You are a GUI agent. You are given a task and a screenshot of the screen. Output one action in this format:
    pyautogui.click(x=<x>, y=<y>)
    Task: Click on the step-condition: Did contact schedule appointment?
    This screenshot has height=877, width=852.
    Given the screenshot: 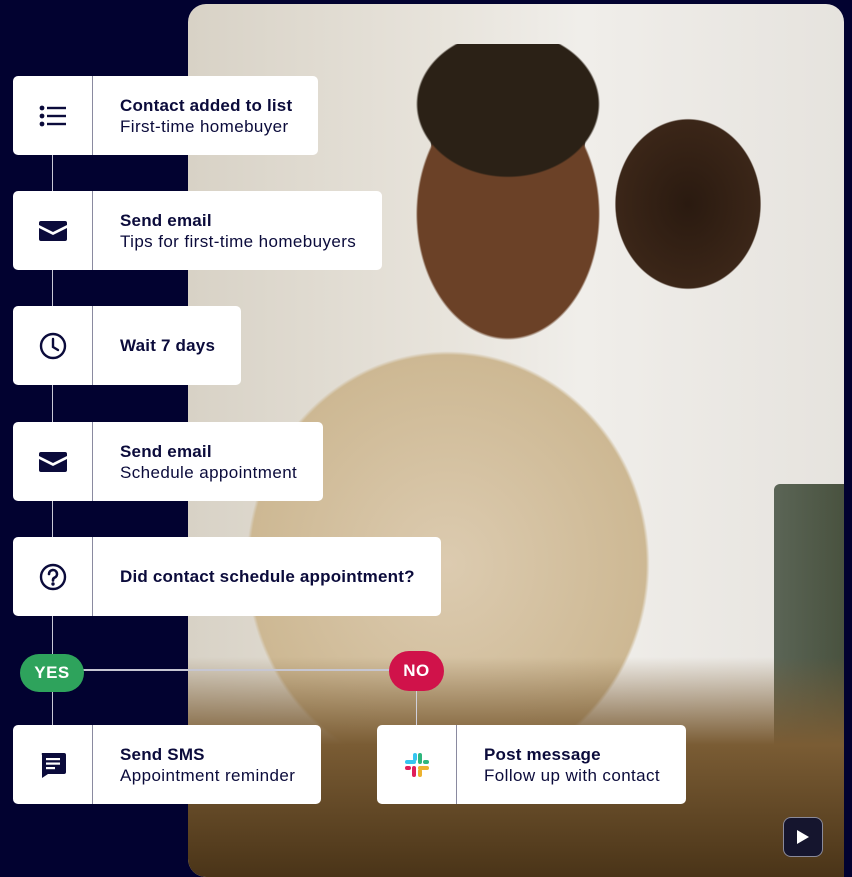 What is the action you would take?
    pyautogui.click(x=227, y=576)
    